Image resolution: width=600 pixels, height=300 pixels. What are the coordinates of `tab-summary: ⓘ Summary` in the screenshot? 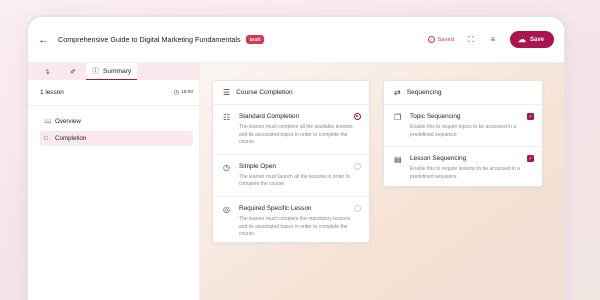 It's located at (112, 71).